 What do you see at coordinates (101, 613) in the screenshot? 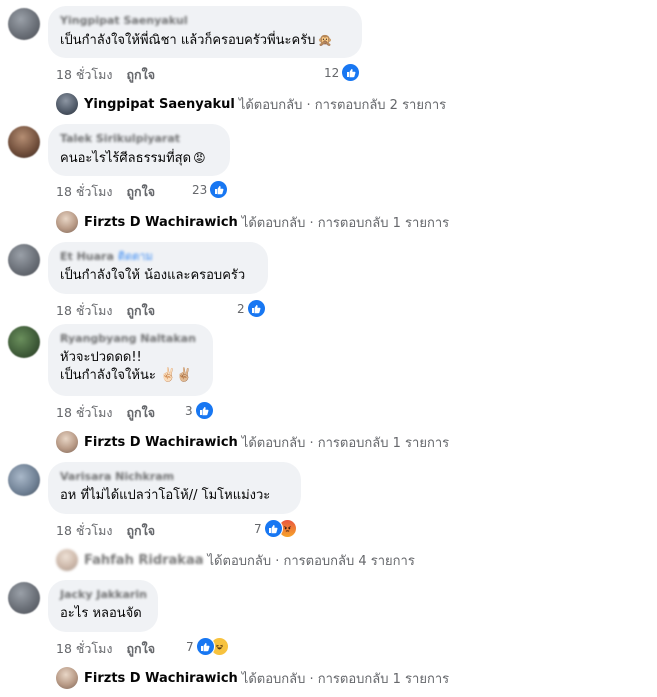
I see `comment-text: อะไร หลอนจัด` at bounding box center [101, 613].